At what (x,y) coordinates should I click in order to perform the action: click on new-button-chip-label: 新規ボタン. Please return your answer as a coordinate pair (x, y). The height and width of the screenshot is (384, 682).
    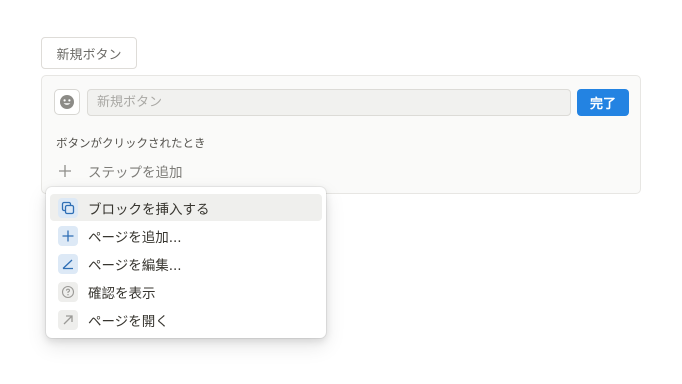
    Looking at the image, I should click on (89, 55).